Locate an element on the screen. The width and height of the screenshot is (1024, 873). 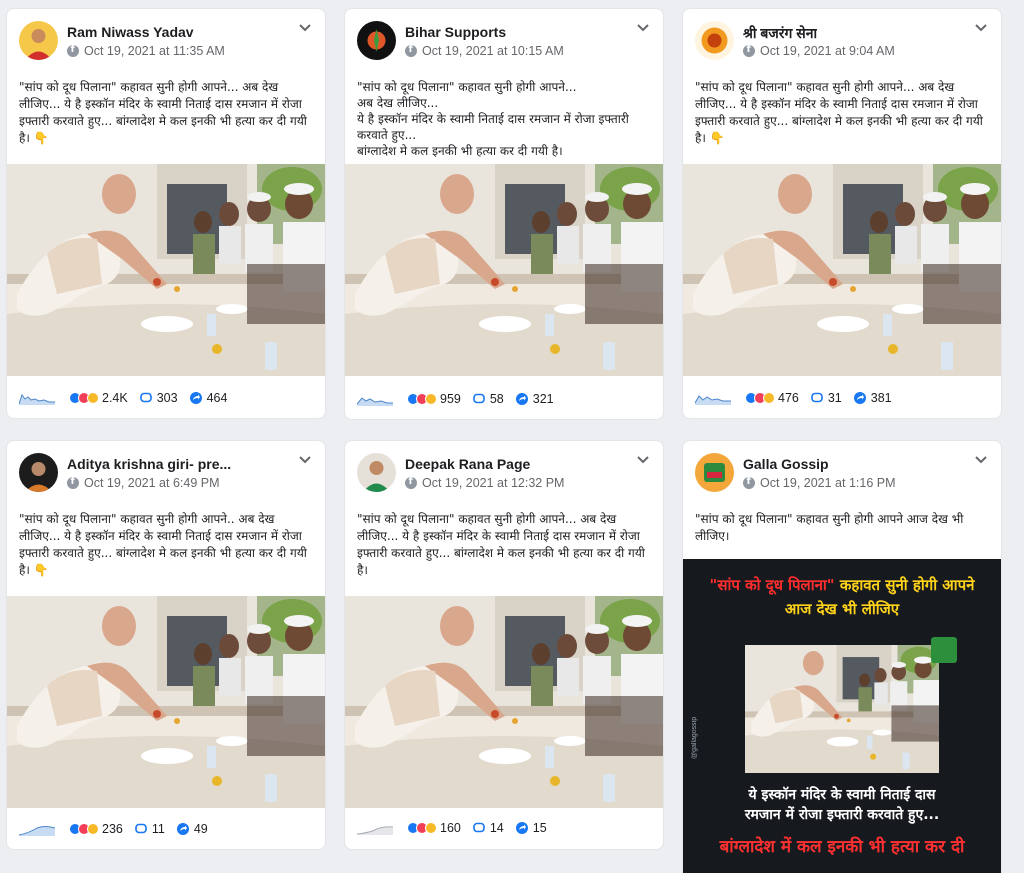
reactions-count: 959 is located at coordinates (450, 399).